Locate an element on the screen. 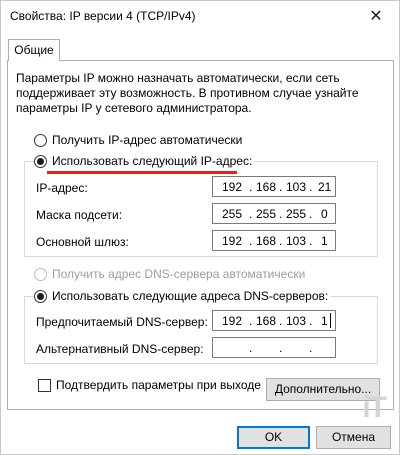 This screenshot has height=455, width=400. close-button: ✕ is located at coordinates (376, 16).